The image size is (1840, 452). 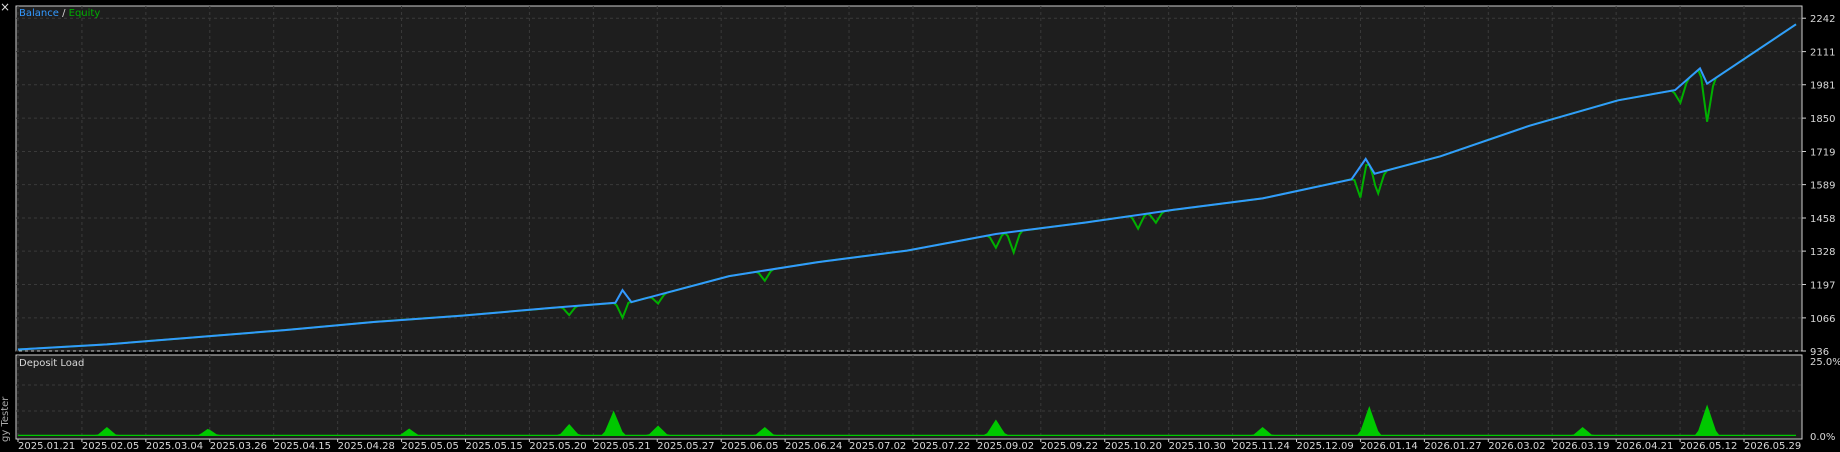 I want to click on main-y-tick-label: 1719, so click(x=1822, y=152).